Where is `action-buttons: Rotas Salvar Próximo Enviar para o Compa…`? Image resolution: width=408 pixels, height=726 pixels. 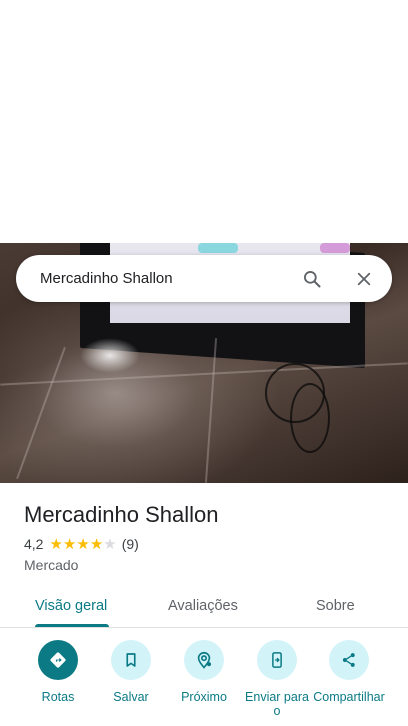 action-buttons: Rotas Salvar Próximo Enviar para o Compa… is located at coordinates (204, 683).